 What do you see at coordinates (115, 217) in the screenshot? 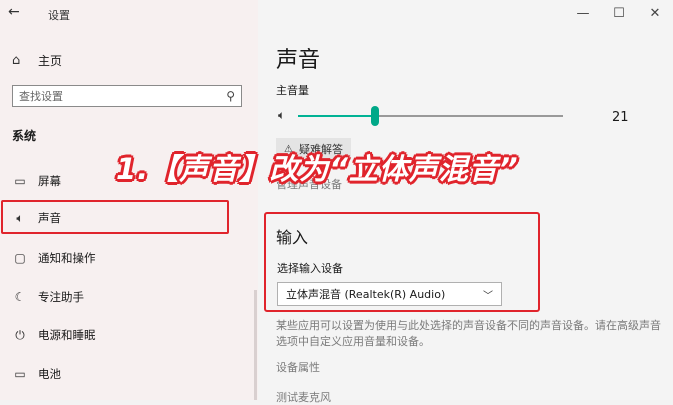
I see `sound-highlight-box` at bounding box center [115, 217].